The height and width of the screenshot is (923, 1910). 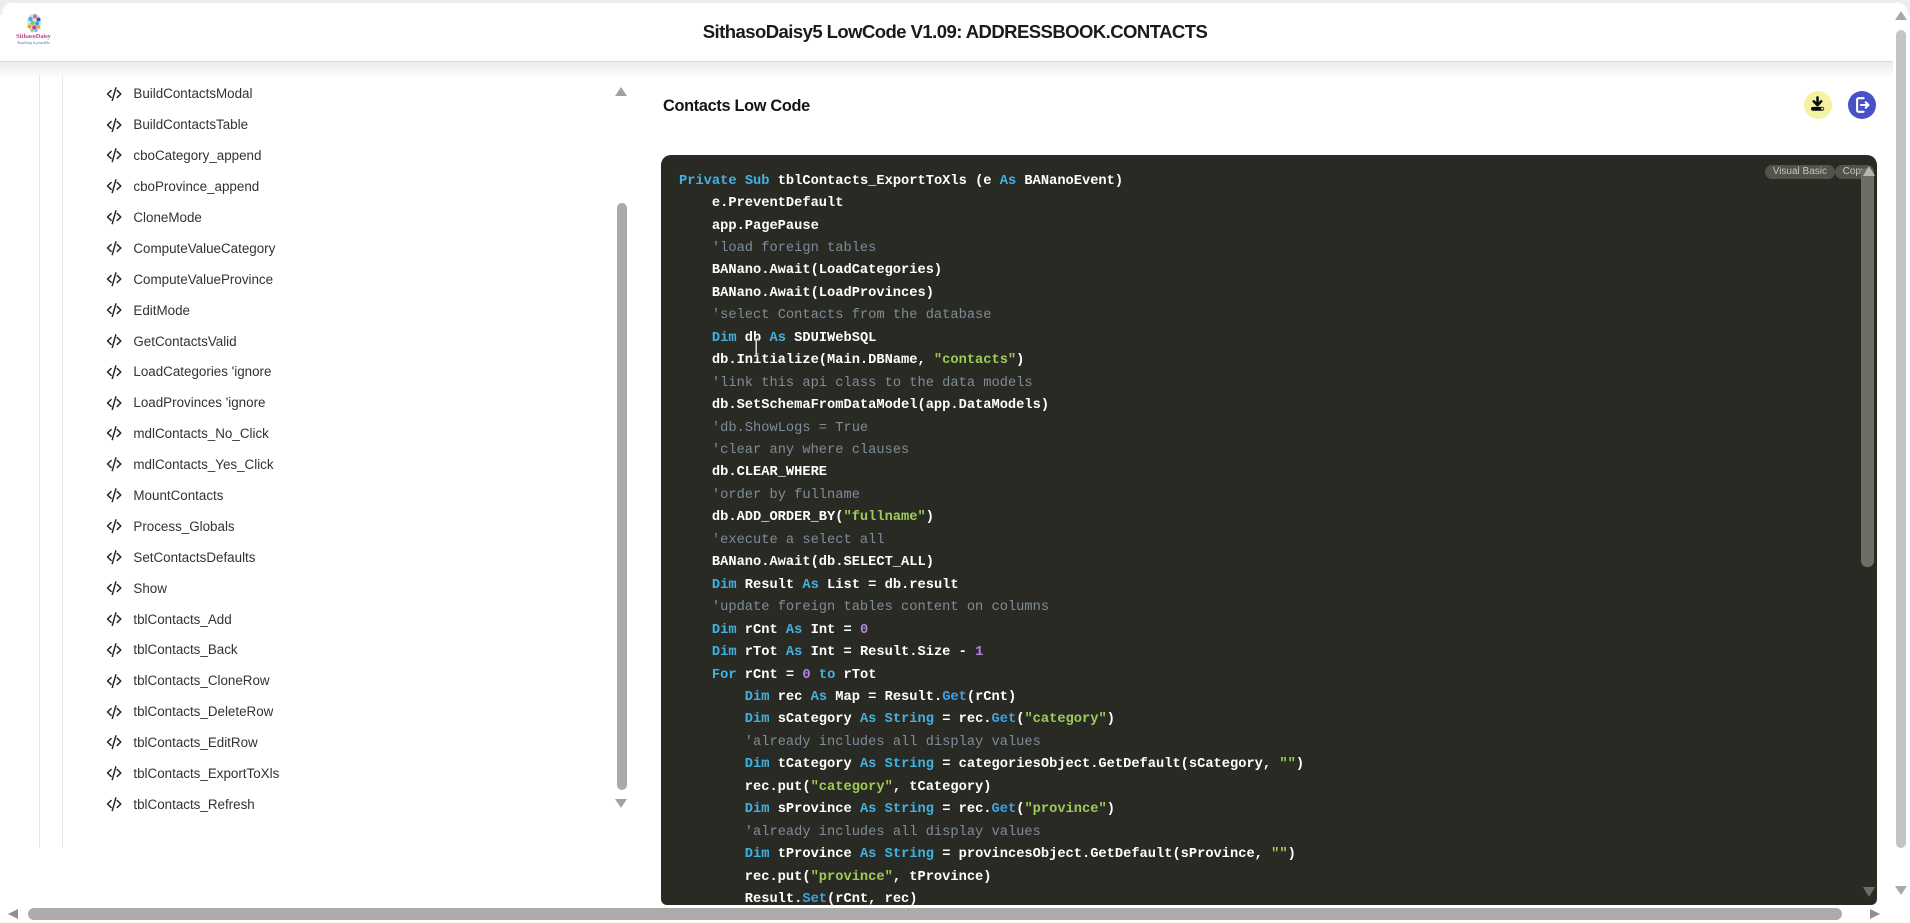 I want to click on svg-text: Anything is possible, so click(x=33, y=42).